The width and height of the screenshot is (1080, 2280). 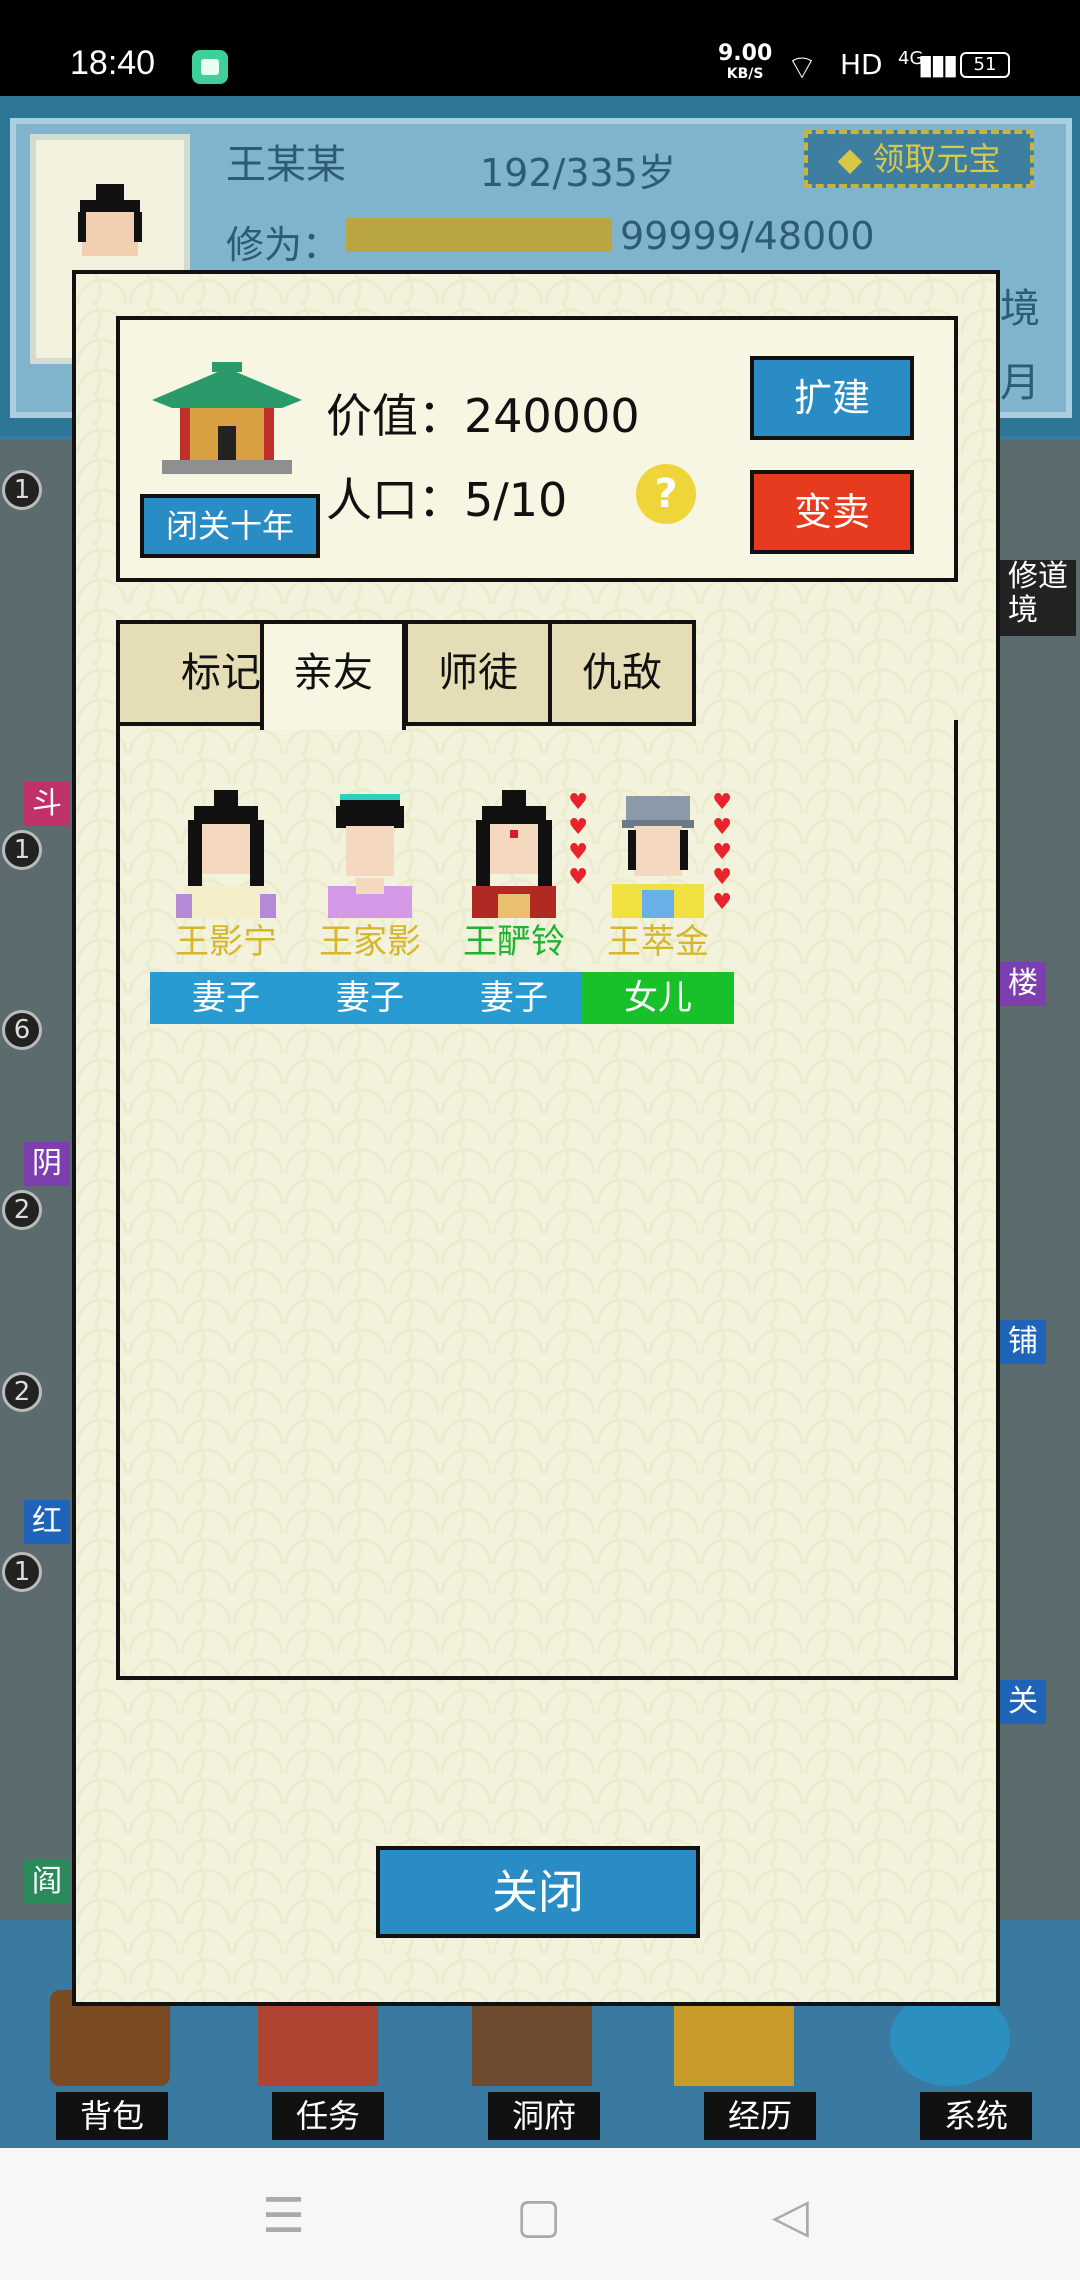 What do you see at coordinates (802, 68) in the screenshot?
I see `wifi-icon: ⌔` at bounding box center [802, 68].